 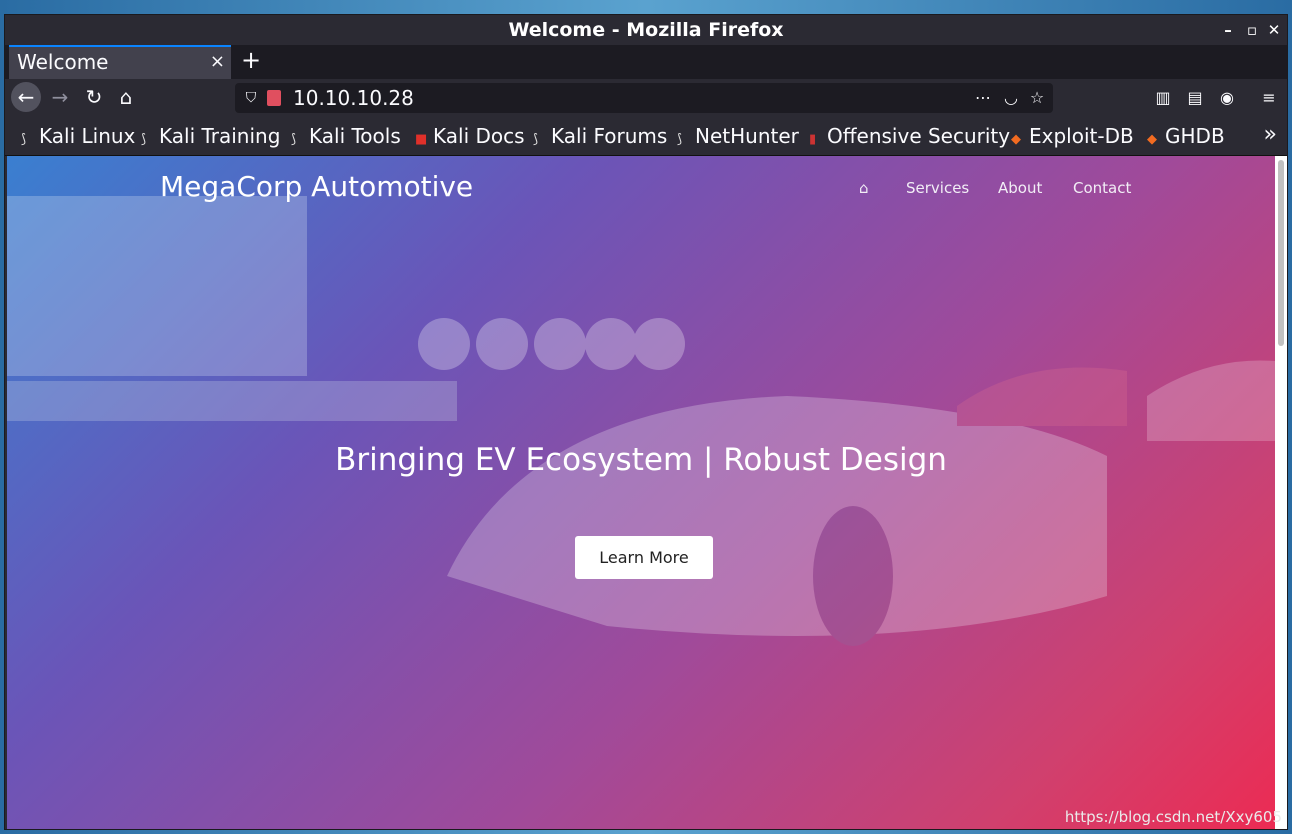 What do you see at coordinates (26, 97) in the screenshot?
I see `back-icon: ←` at bounding box center [26, 97].